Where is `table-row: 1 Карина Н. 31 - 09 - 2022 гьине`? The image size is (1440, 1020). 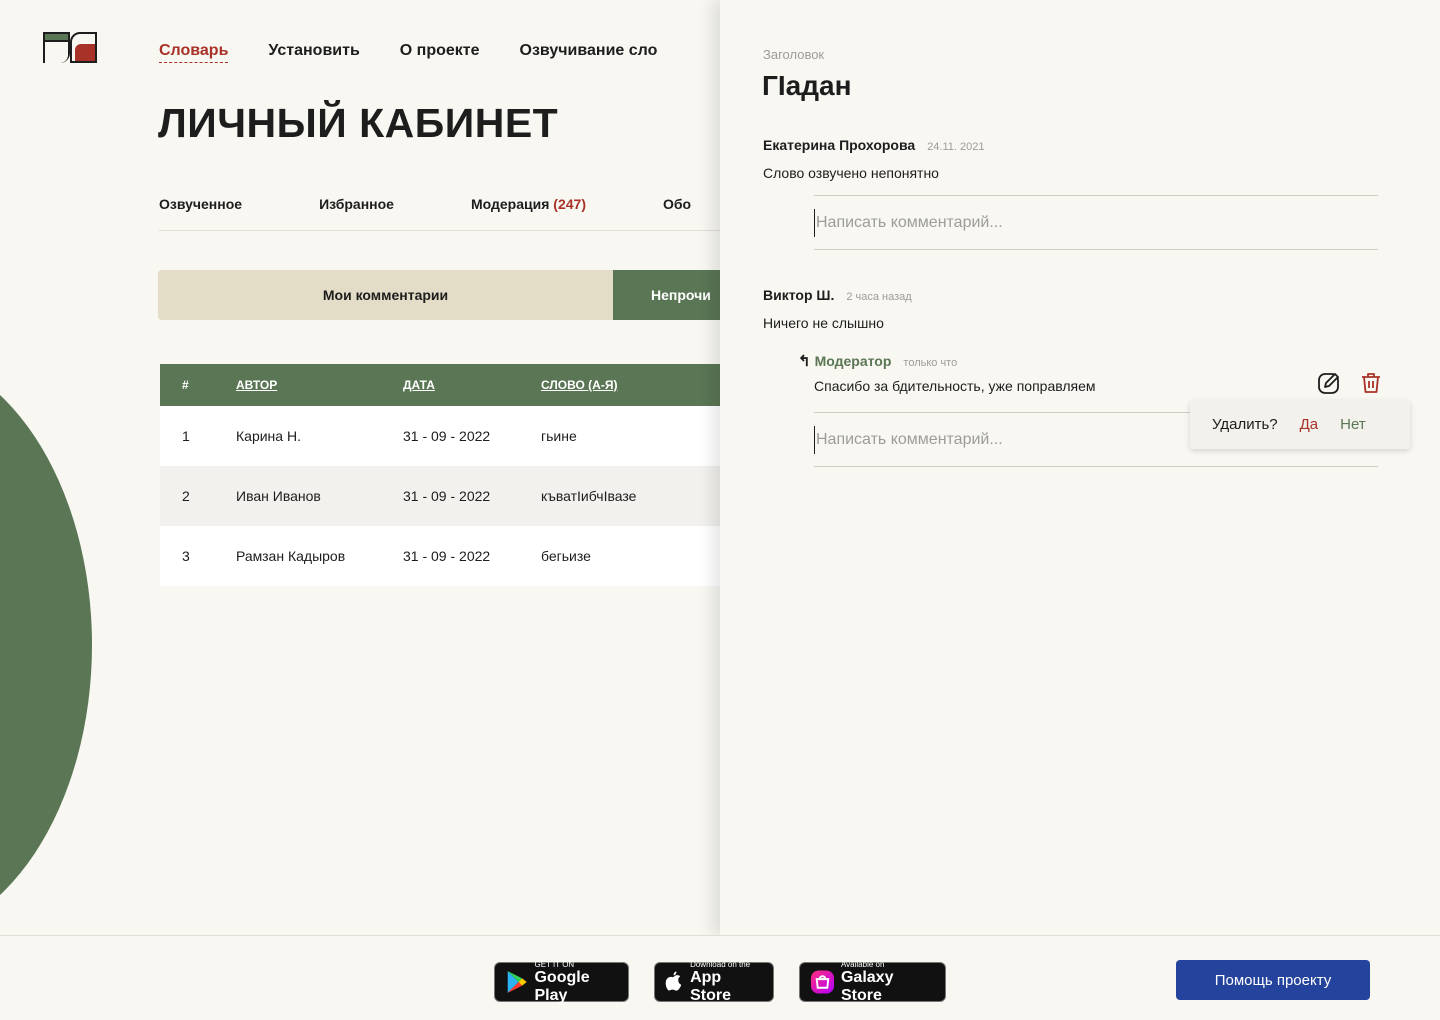
table-row: 1 Карина Н. 31 - 09 - 2022 гьине is located at coordinates (440, 436).